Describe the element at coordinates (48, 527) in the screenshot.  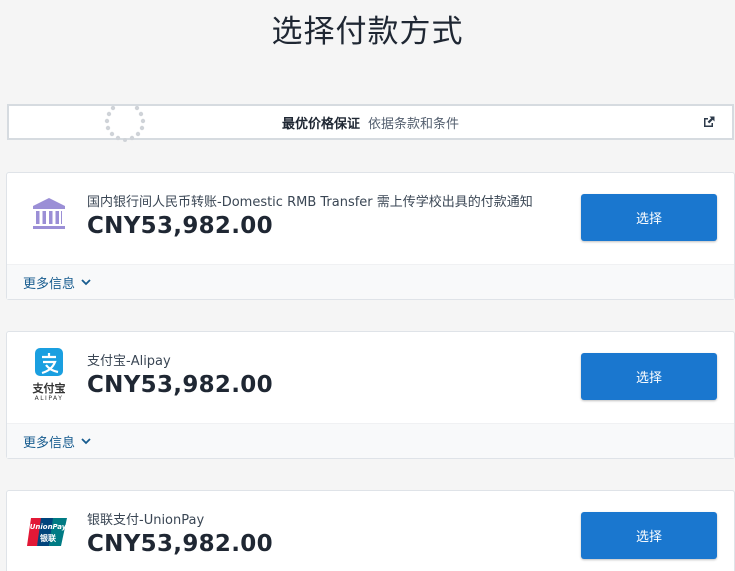
I see `unionpay-logo-text: UnionPay` at that location.